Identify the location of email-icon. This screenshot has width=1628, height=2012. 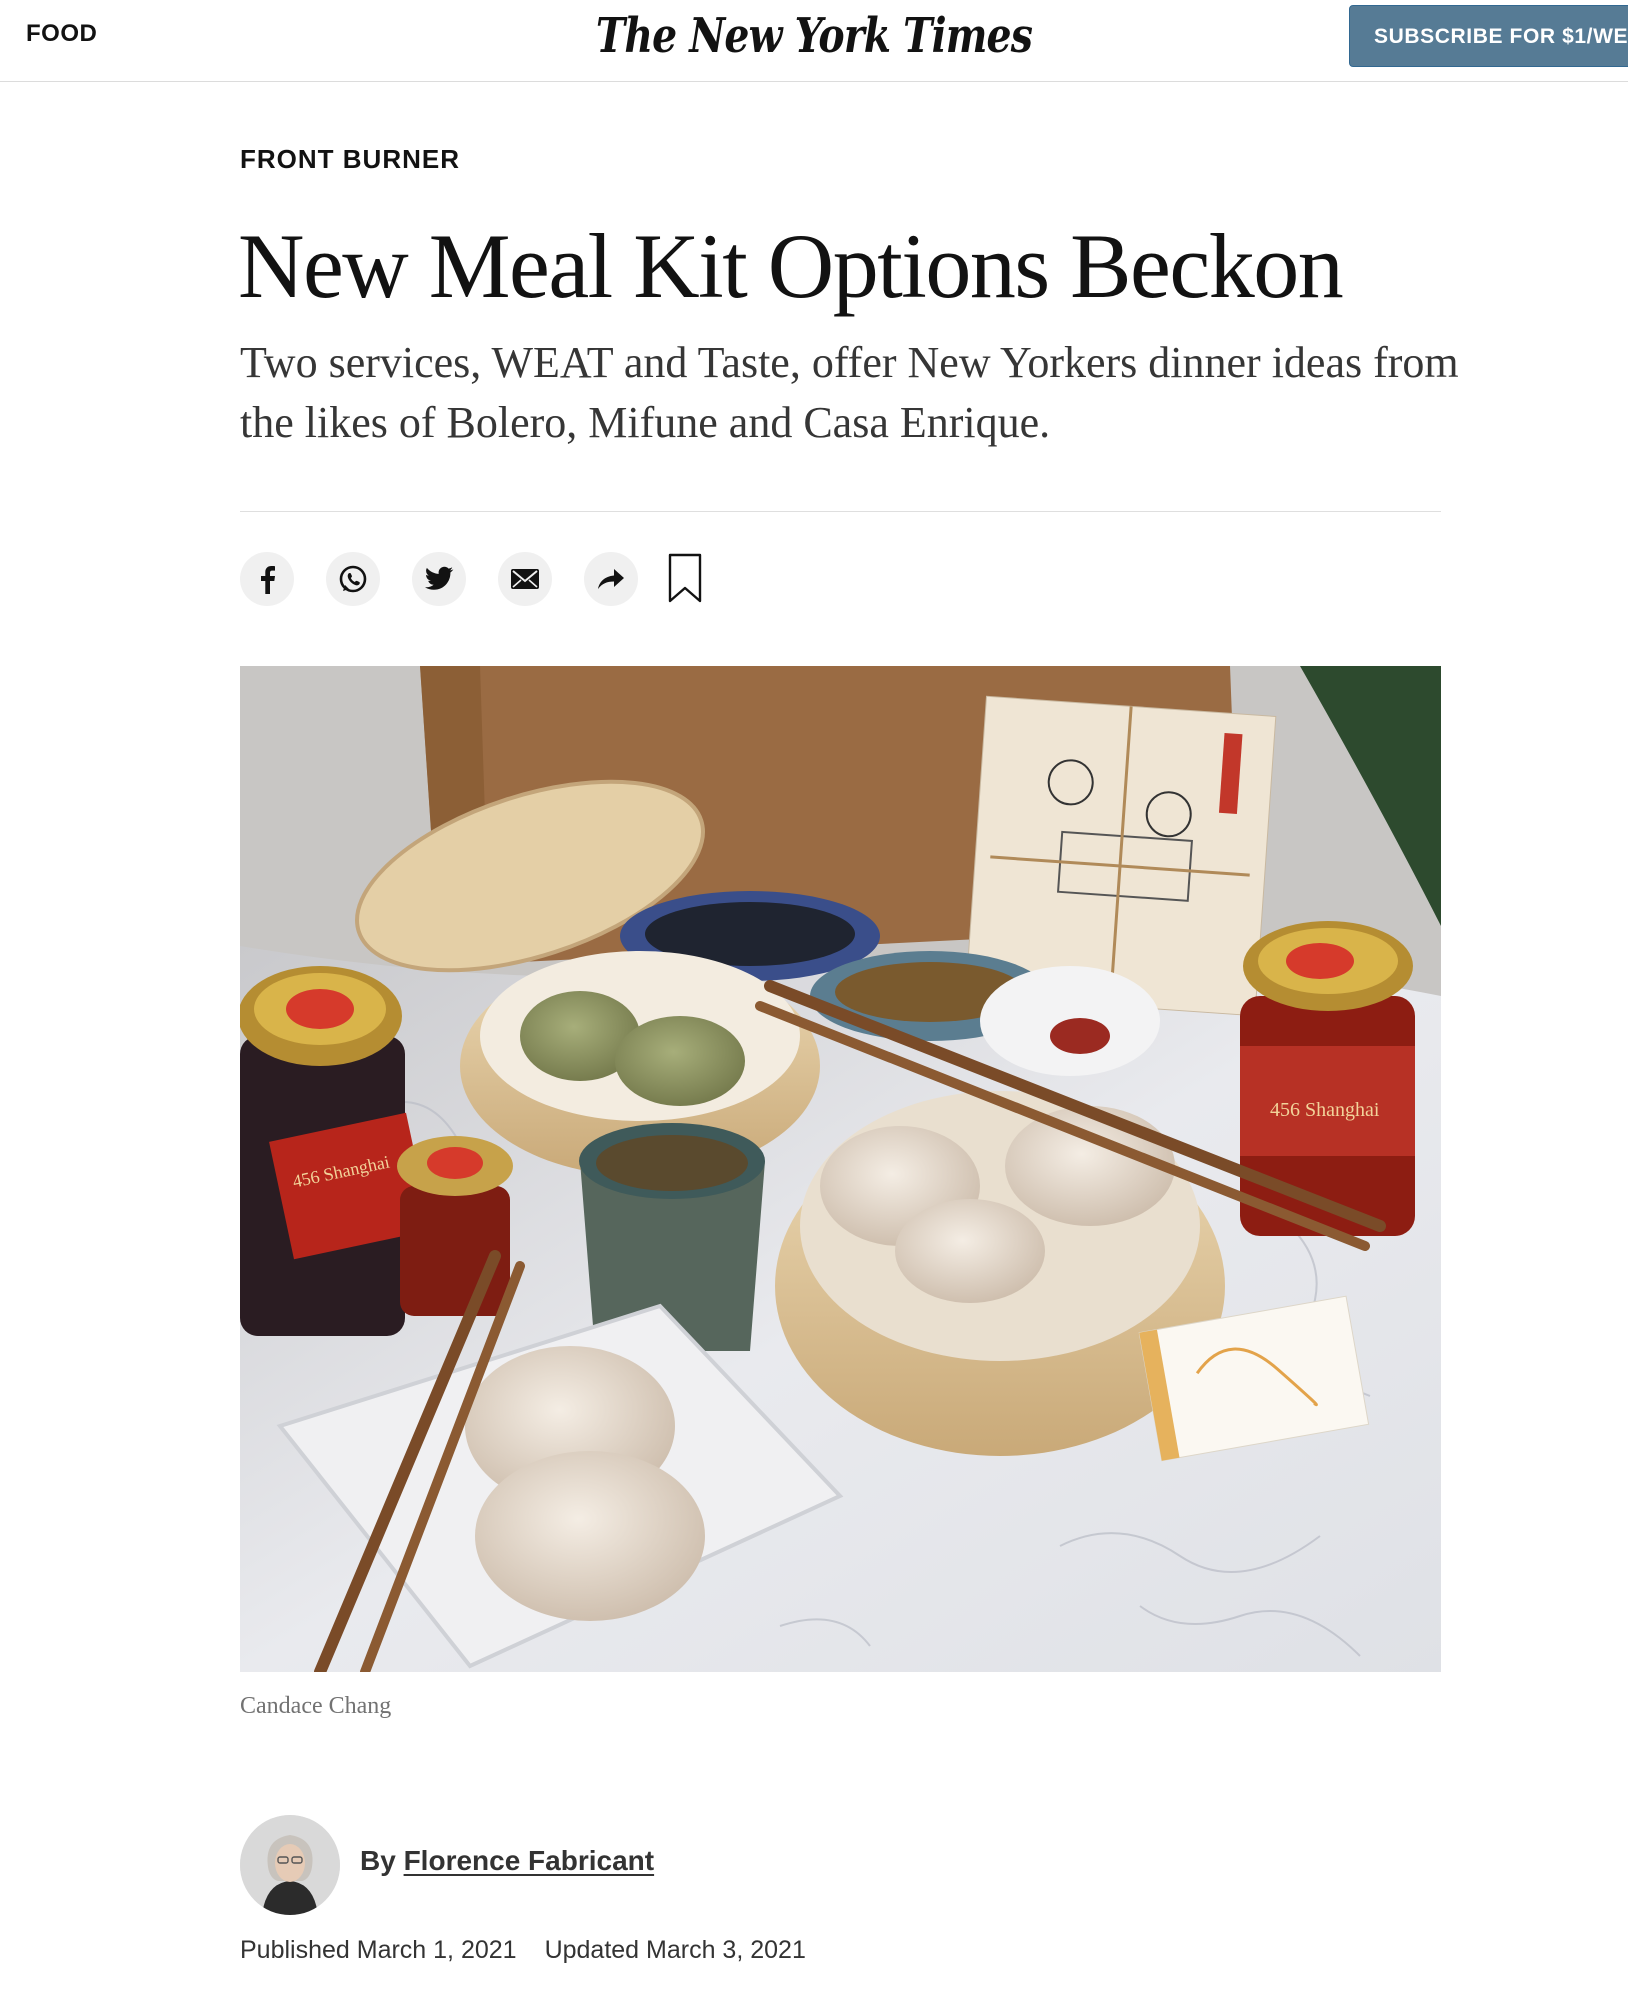
(525, 579).